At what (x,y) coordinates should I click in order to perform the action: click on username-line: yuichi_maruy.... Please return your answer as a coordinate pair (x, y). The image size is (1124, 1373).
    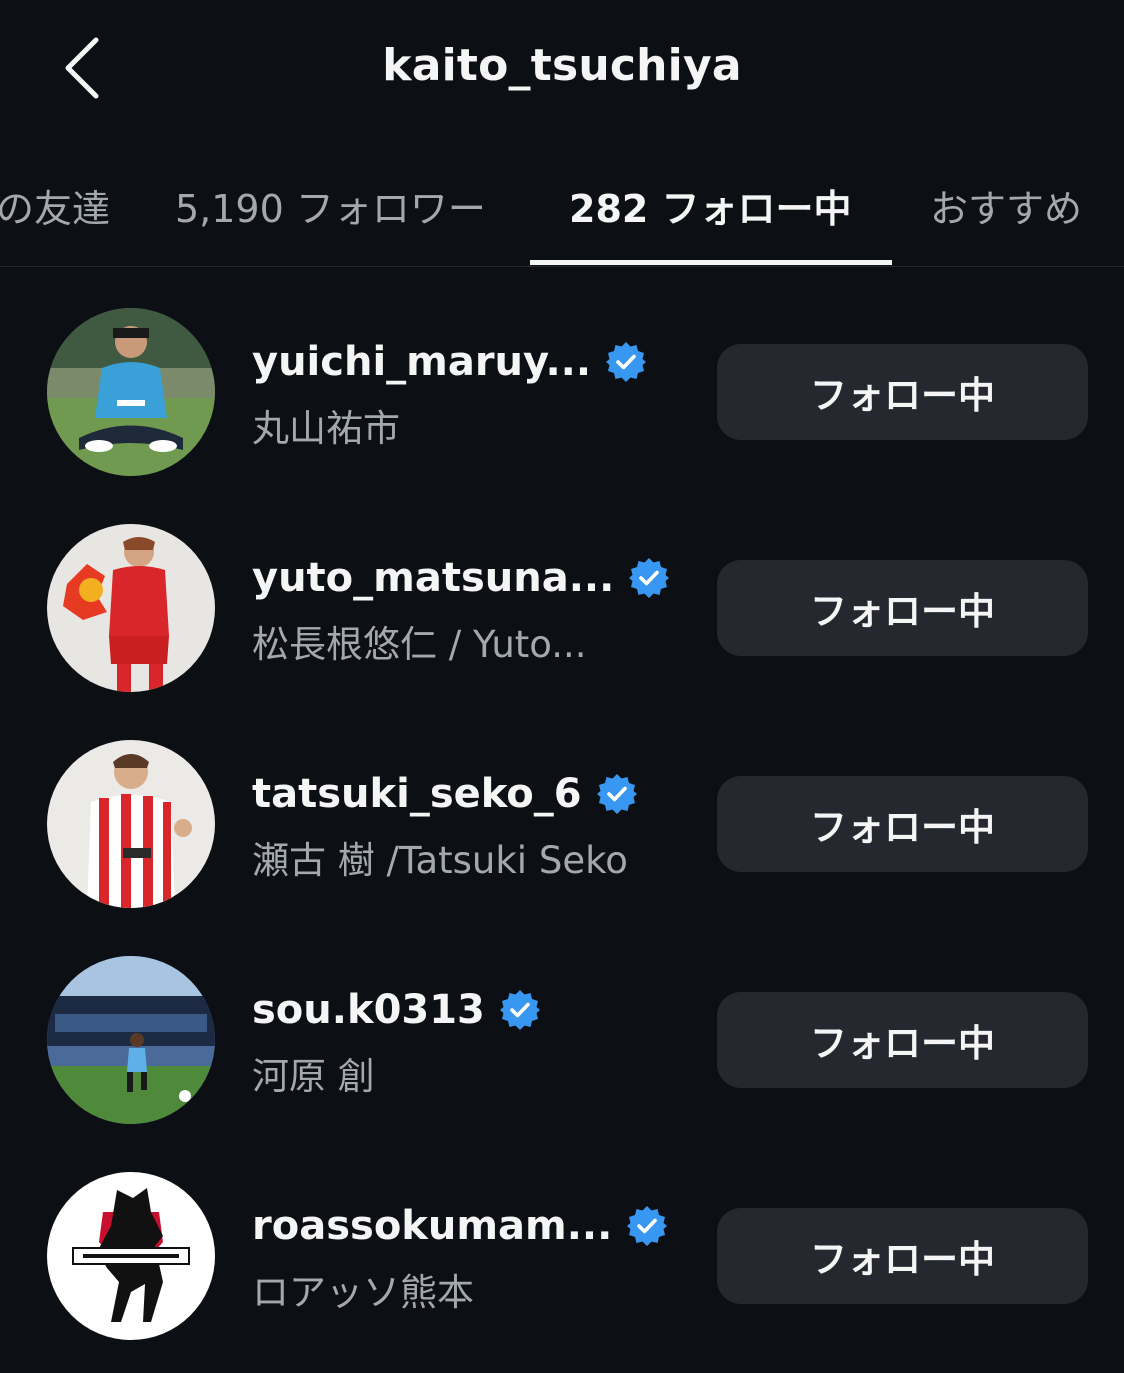
    Looking at the image, I should click on (449, 362).